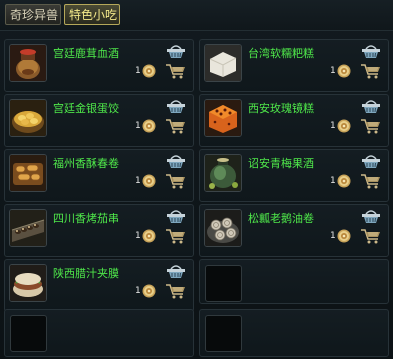 The width and height of the screenshot is (393, 359). Describe the element at coordinates (28, 118) in the screenshot. I see `dumpling-basket-icon` at that location.